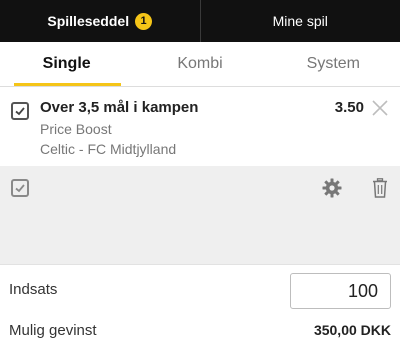  I want to click on market-name: Price Boost, so click(76, 129).